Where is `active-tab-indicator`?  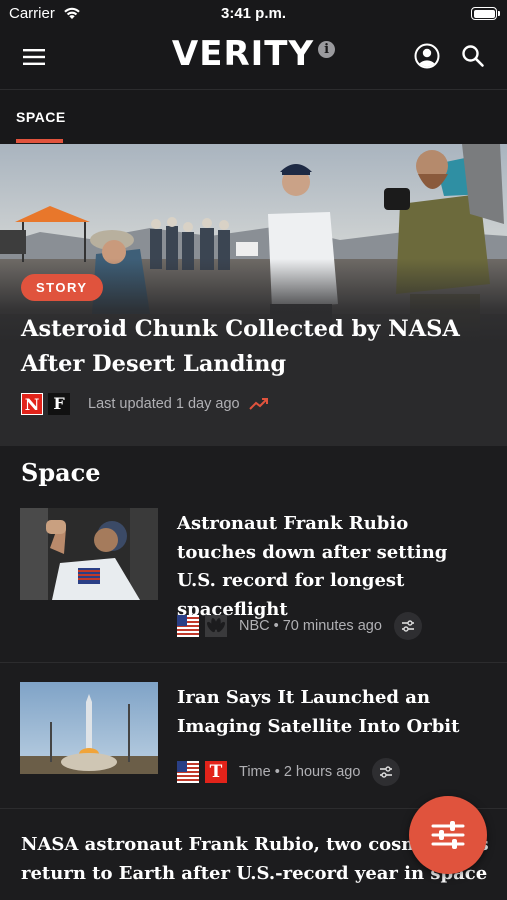
active-tab-indicator is located at coordinates (39, 141).